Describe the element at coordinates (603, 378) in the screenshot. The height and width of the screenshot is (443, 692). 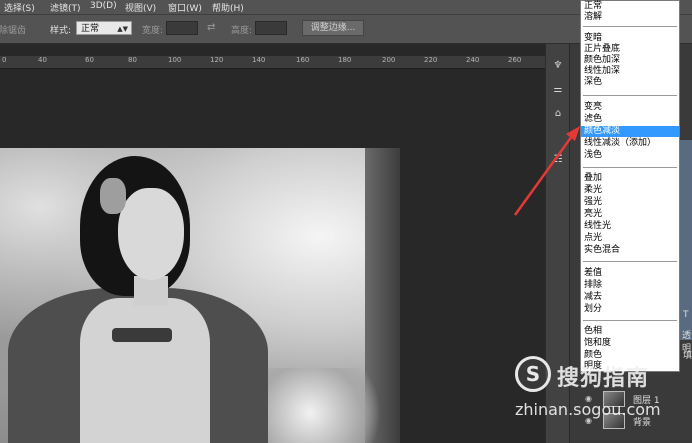
I see `watermark-brand: 搜狗指南` at that location.